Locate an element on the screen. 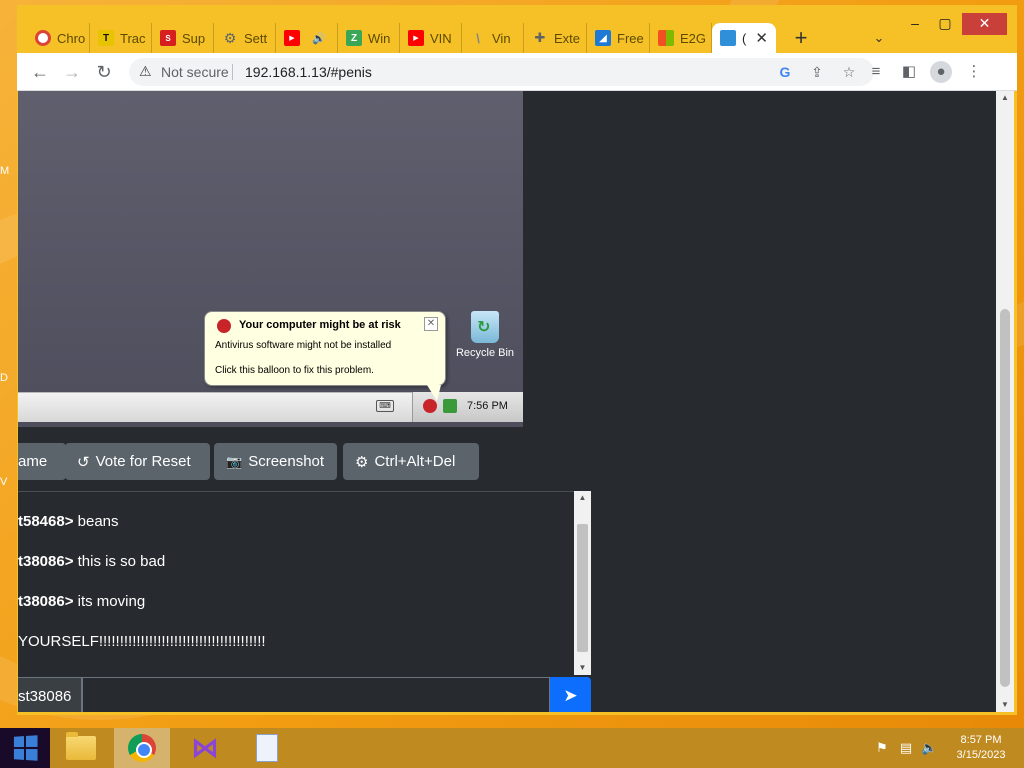  tab-label: Chro is located at coordinates (71, 38).